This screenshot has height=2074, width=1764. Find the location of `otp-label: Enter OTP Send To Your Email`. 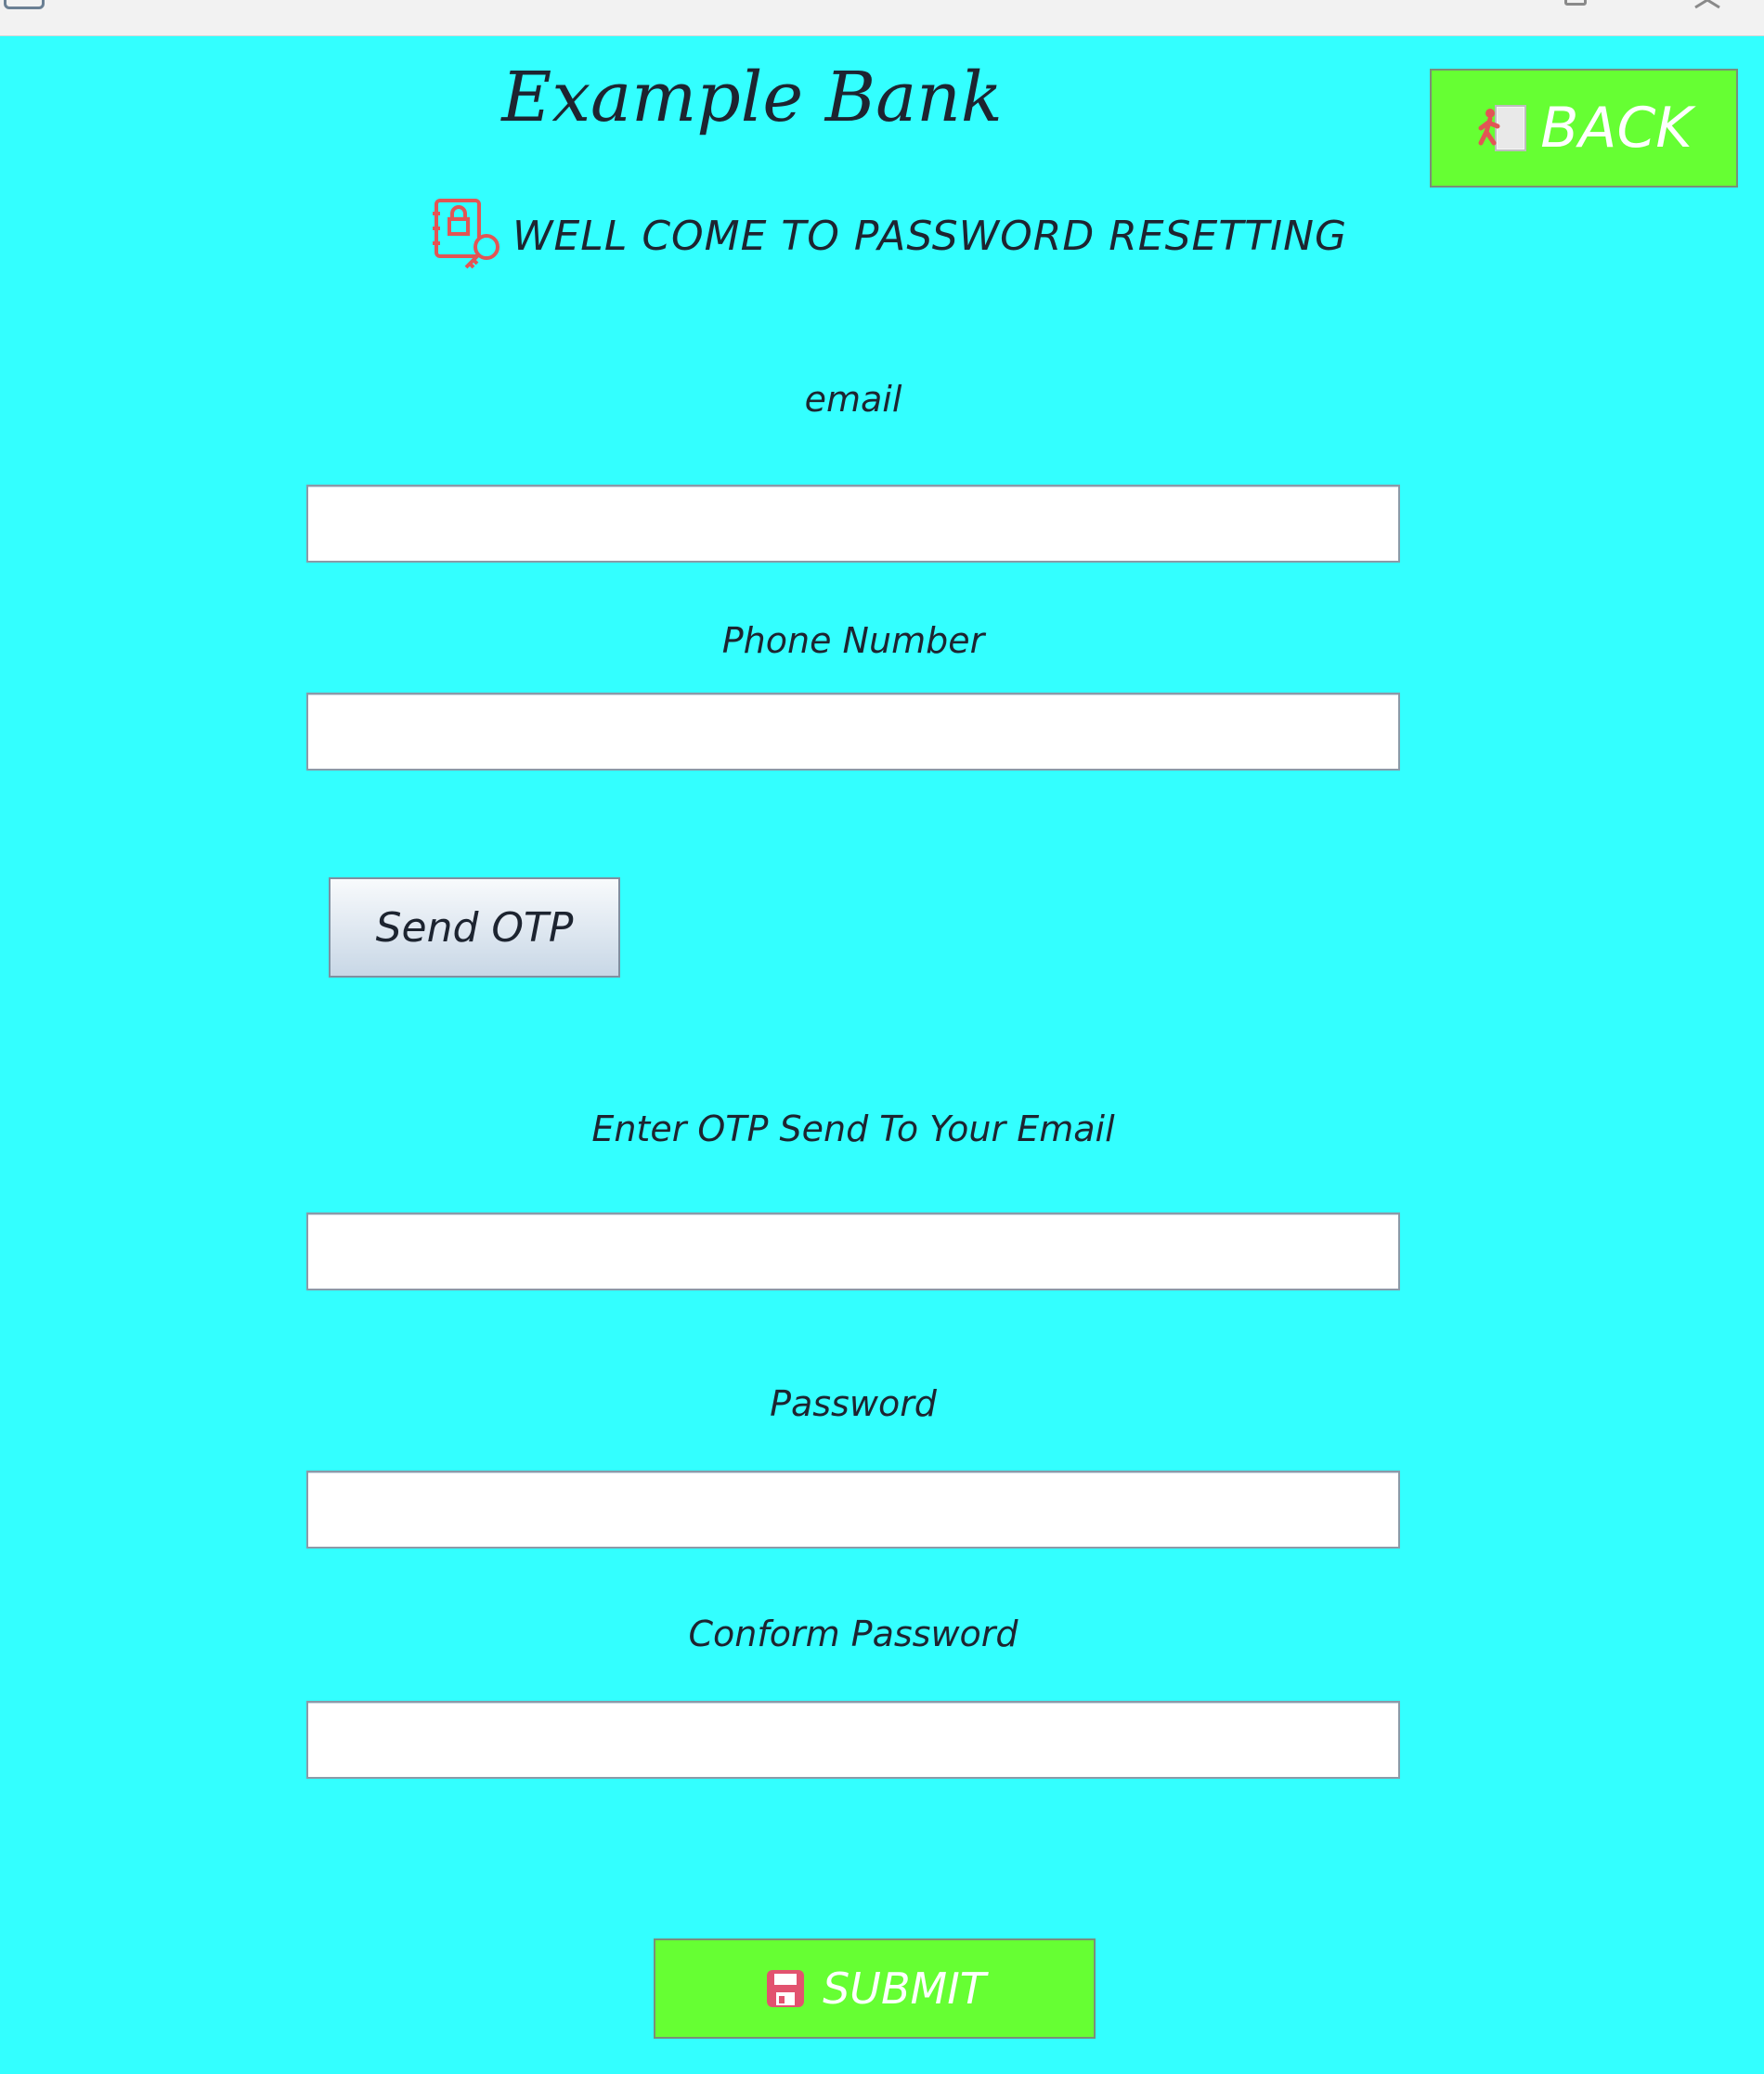

otp-label: Enter OTP Send To Your Email is located at coordinates (853, 1128).